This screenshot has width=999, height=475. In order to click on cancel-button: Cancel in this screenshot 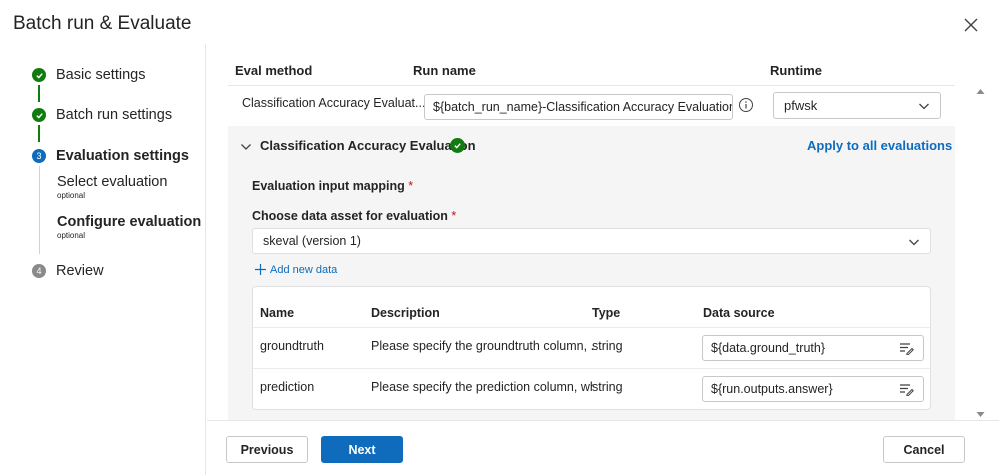, I will do `click(924, 449)`.